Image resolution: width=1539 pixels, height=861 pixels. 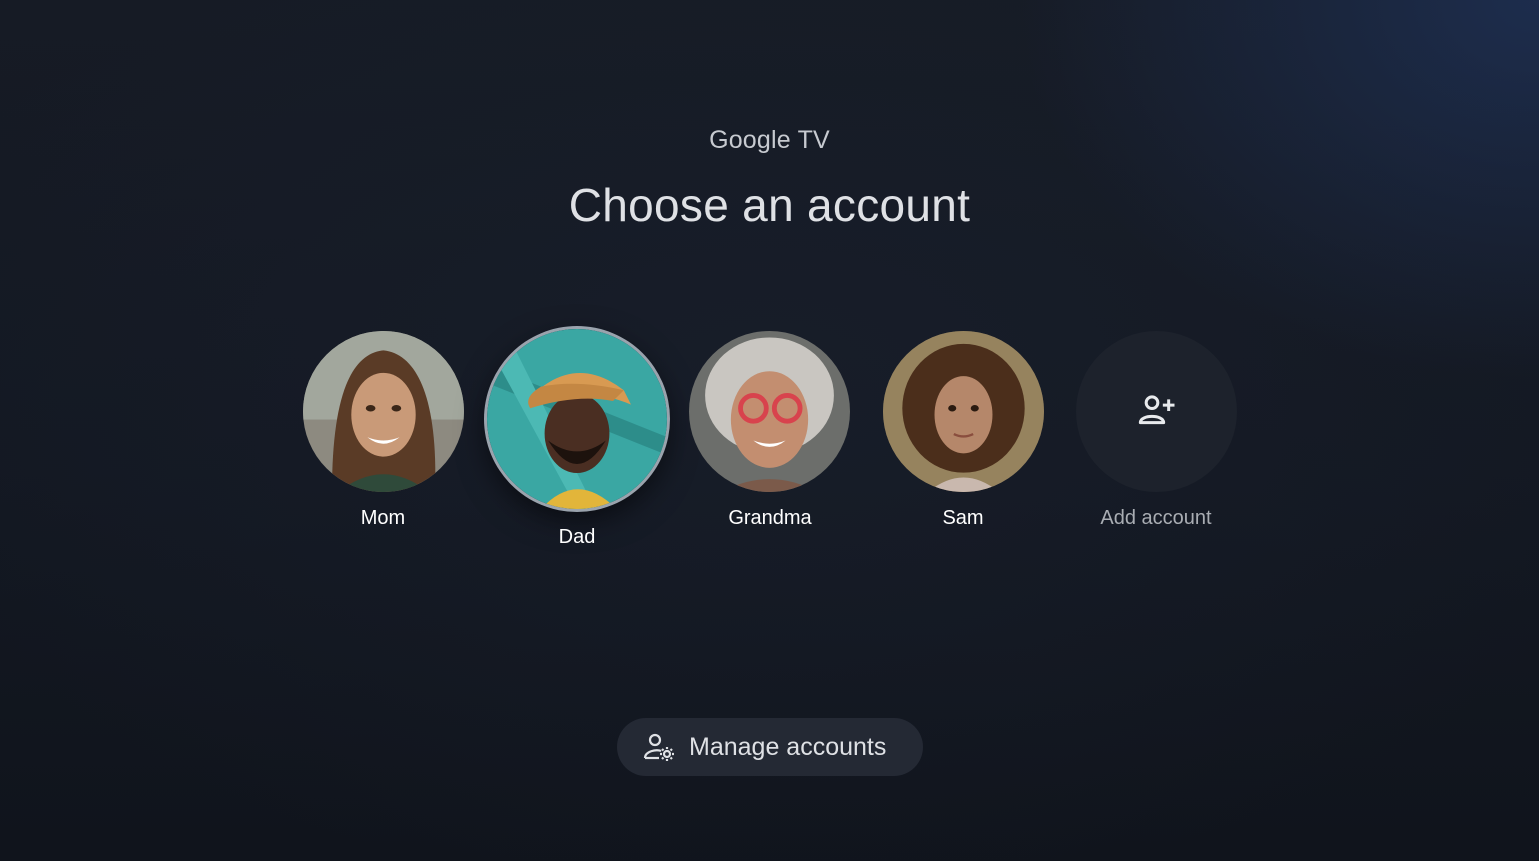 I want to click on brand-logo: Google TV, so click(x=769, y=140).